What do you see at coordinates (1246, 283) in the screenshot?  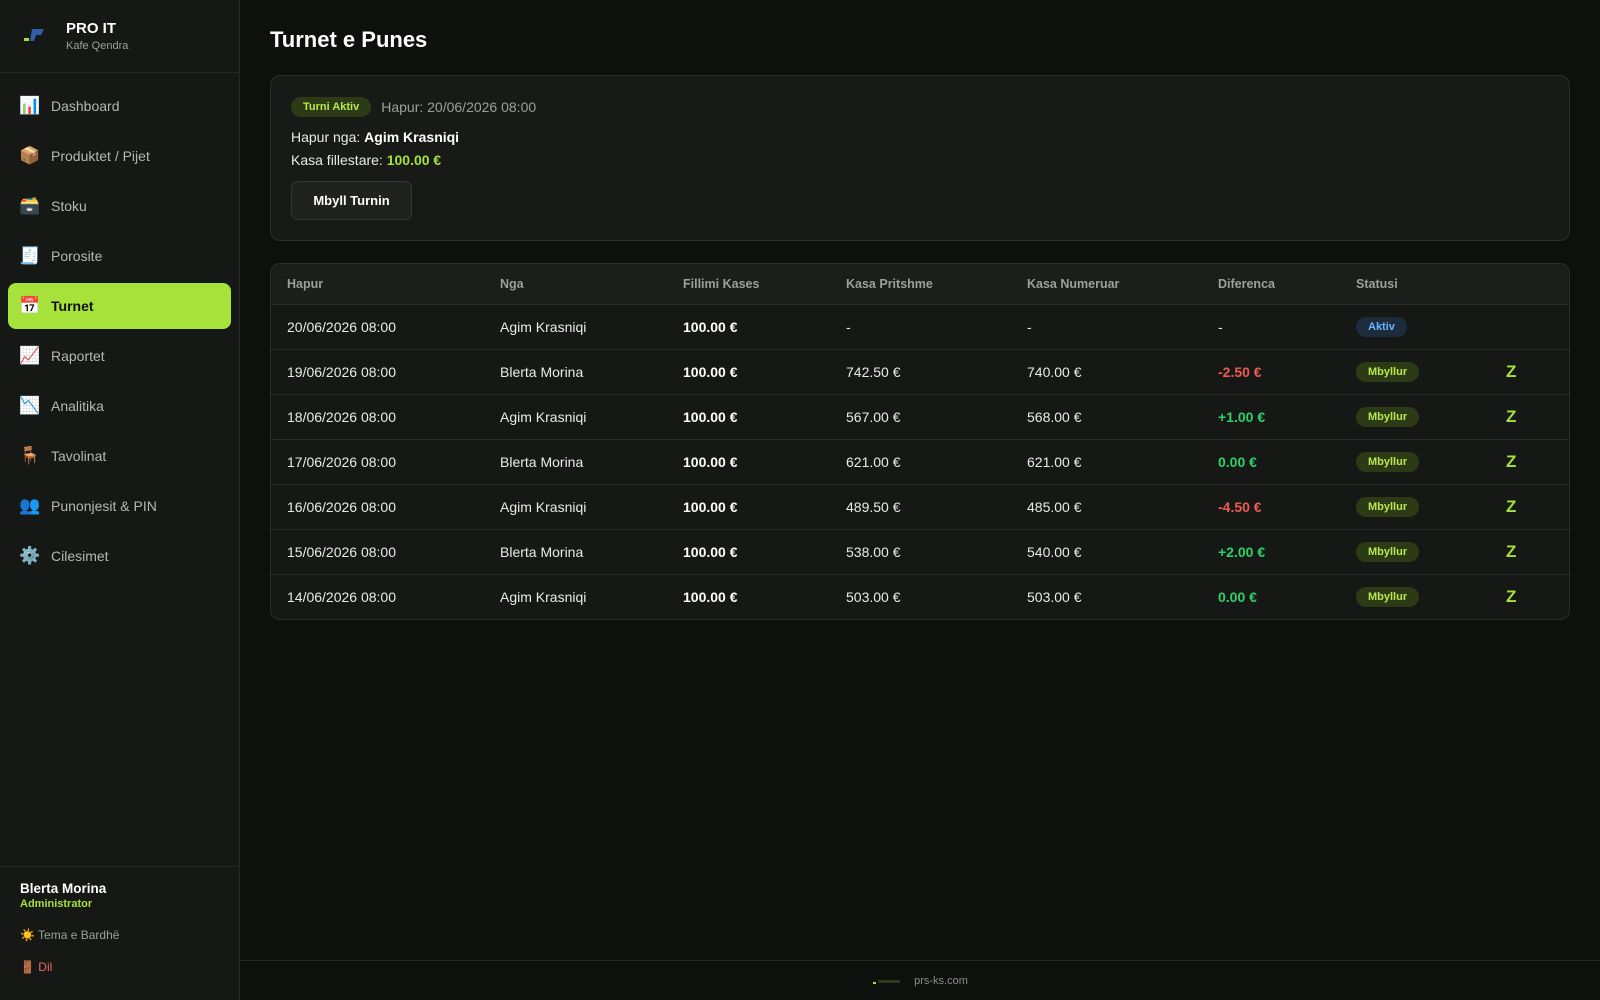 I see `col-header-difference: Diferenca` at bounding box center [1246, 283].